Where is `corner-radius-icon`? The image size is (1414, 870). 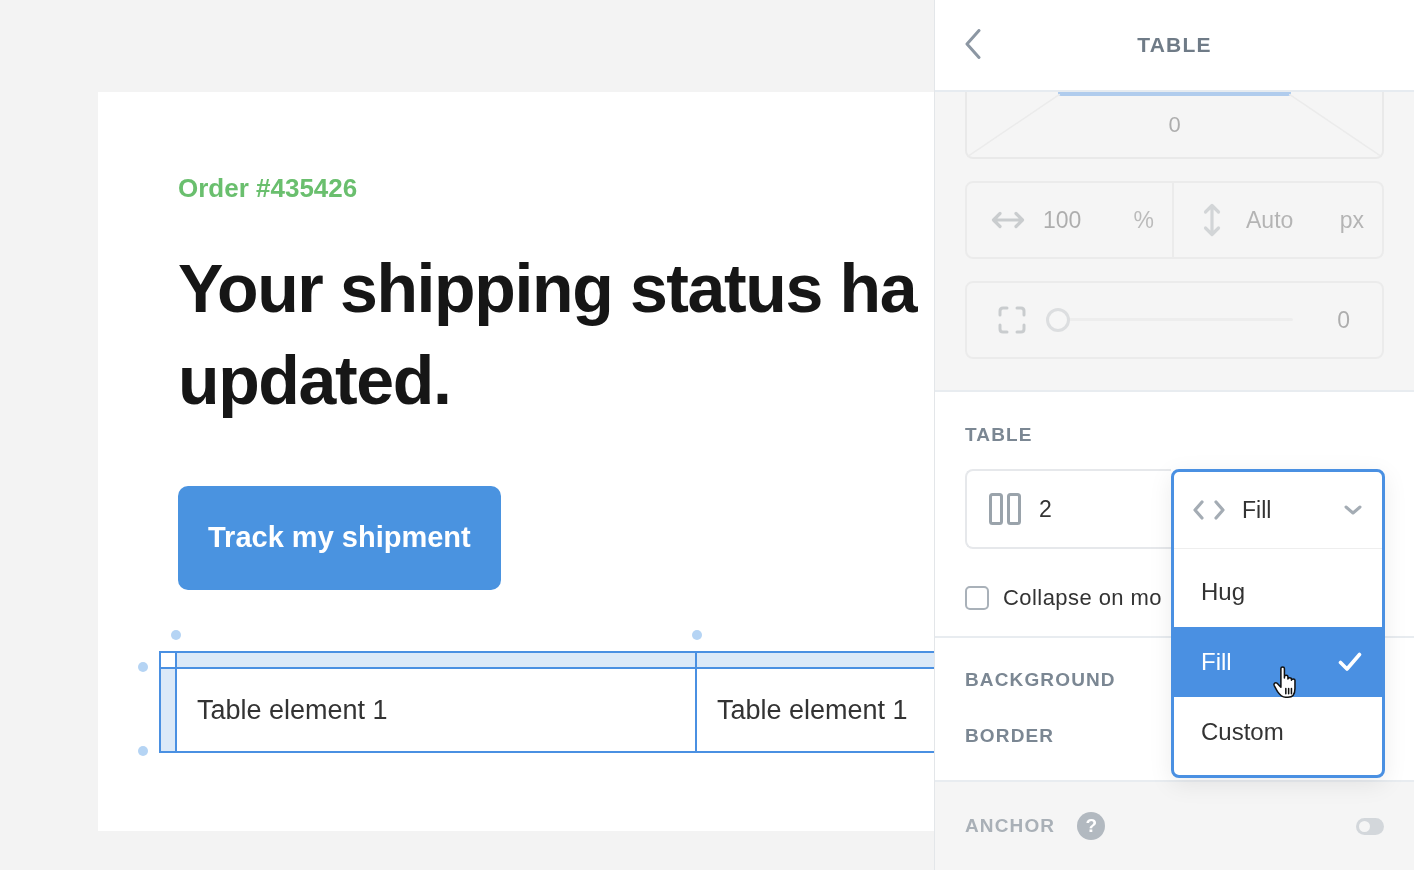
corner-radius-icon is located at coordinates (1012, 320).